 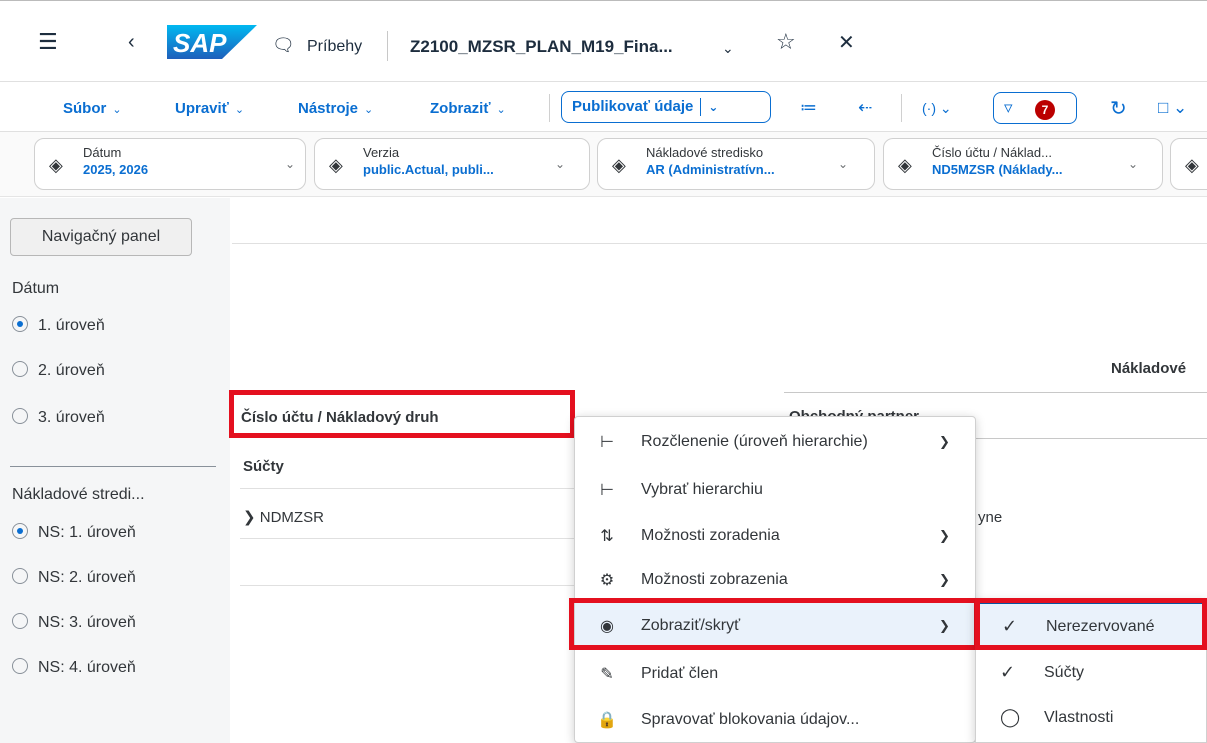 What do you see at coordinates (808, 108) in the screenshot?
I see `filter-line-icon: ≔` at bounding box center [808, 108].